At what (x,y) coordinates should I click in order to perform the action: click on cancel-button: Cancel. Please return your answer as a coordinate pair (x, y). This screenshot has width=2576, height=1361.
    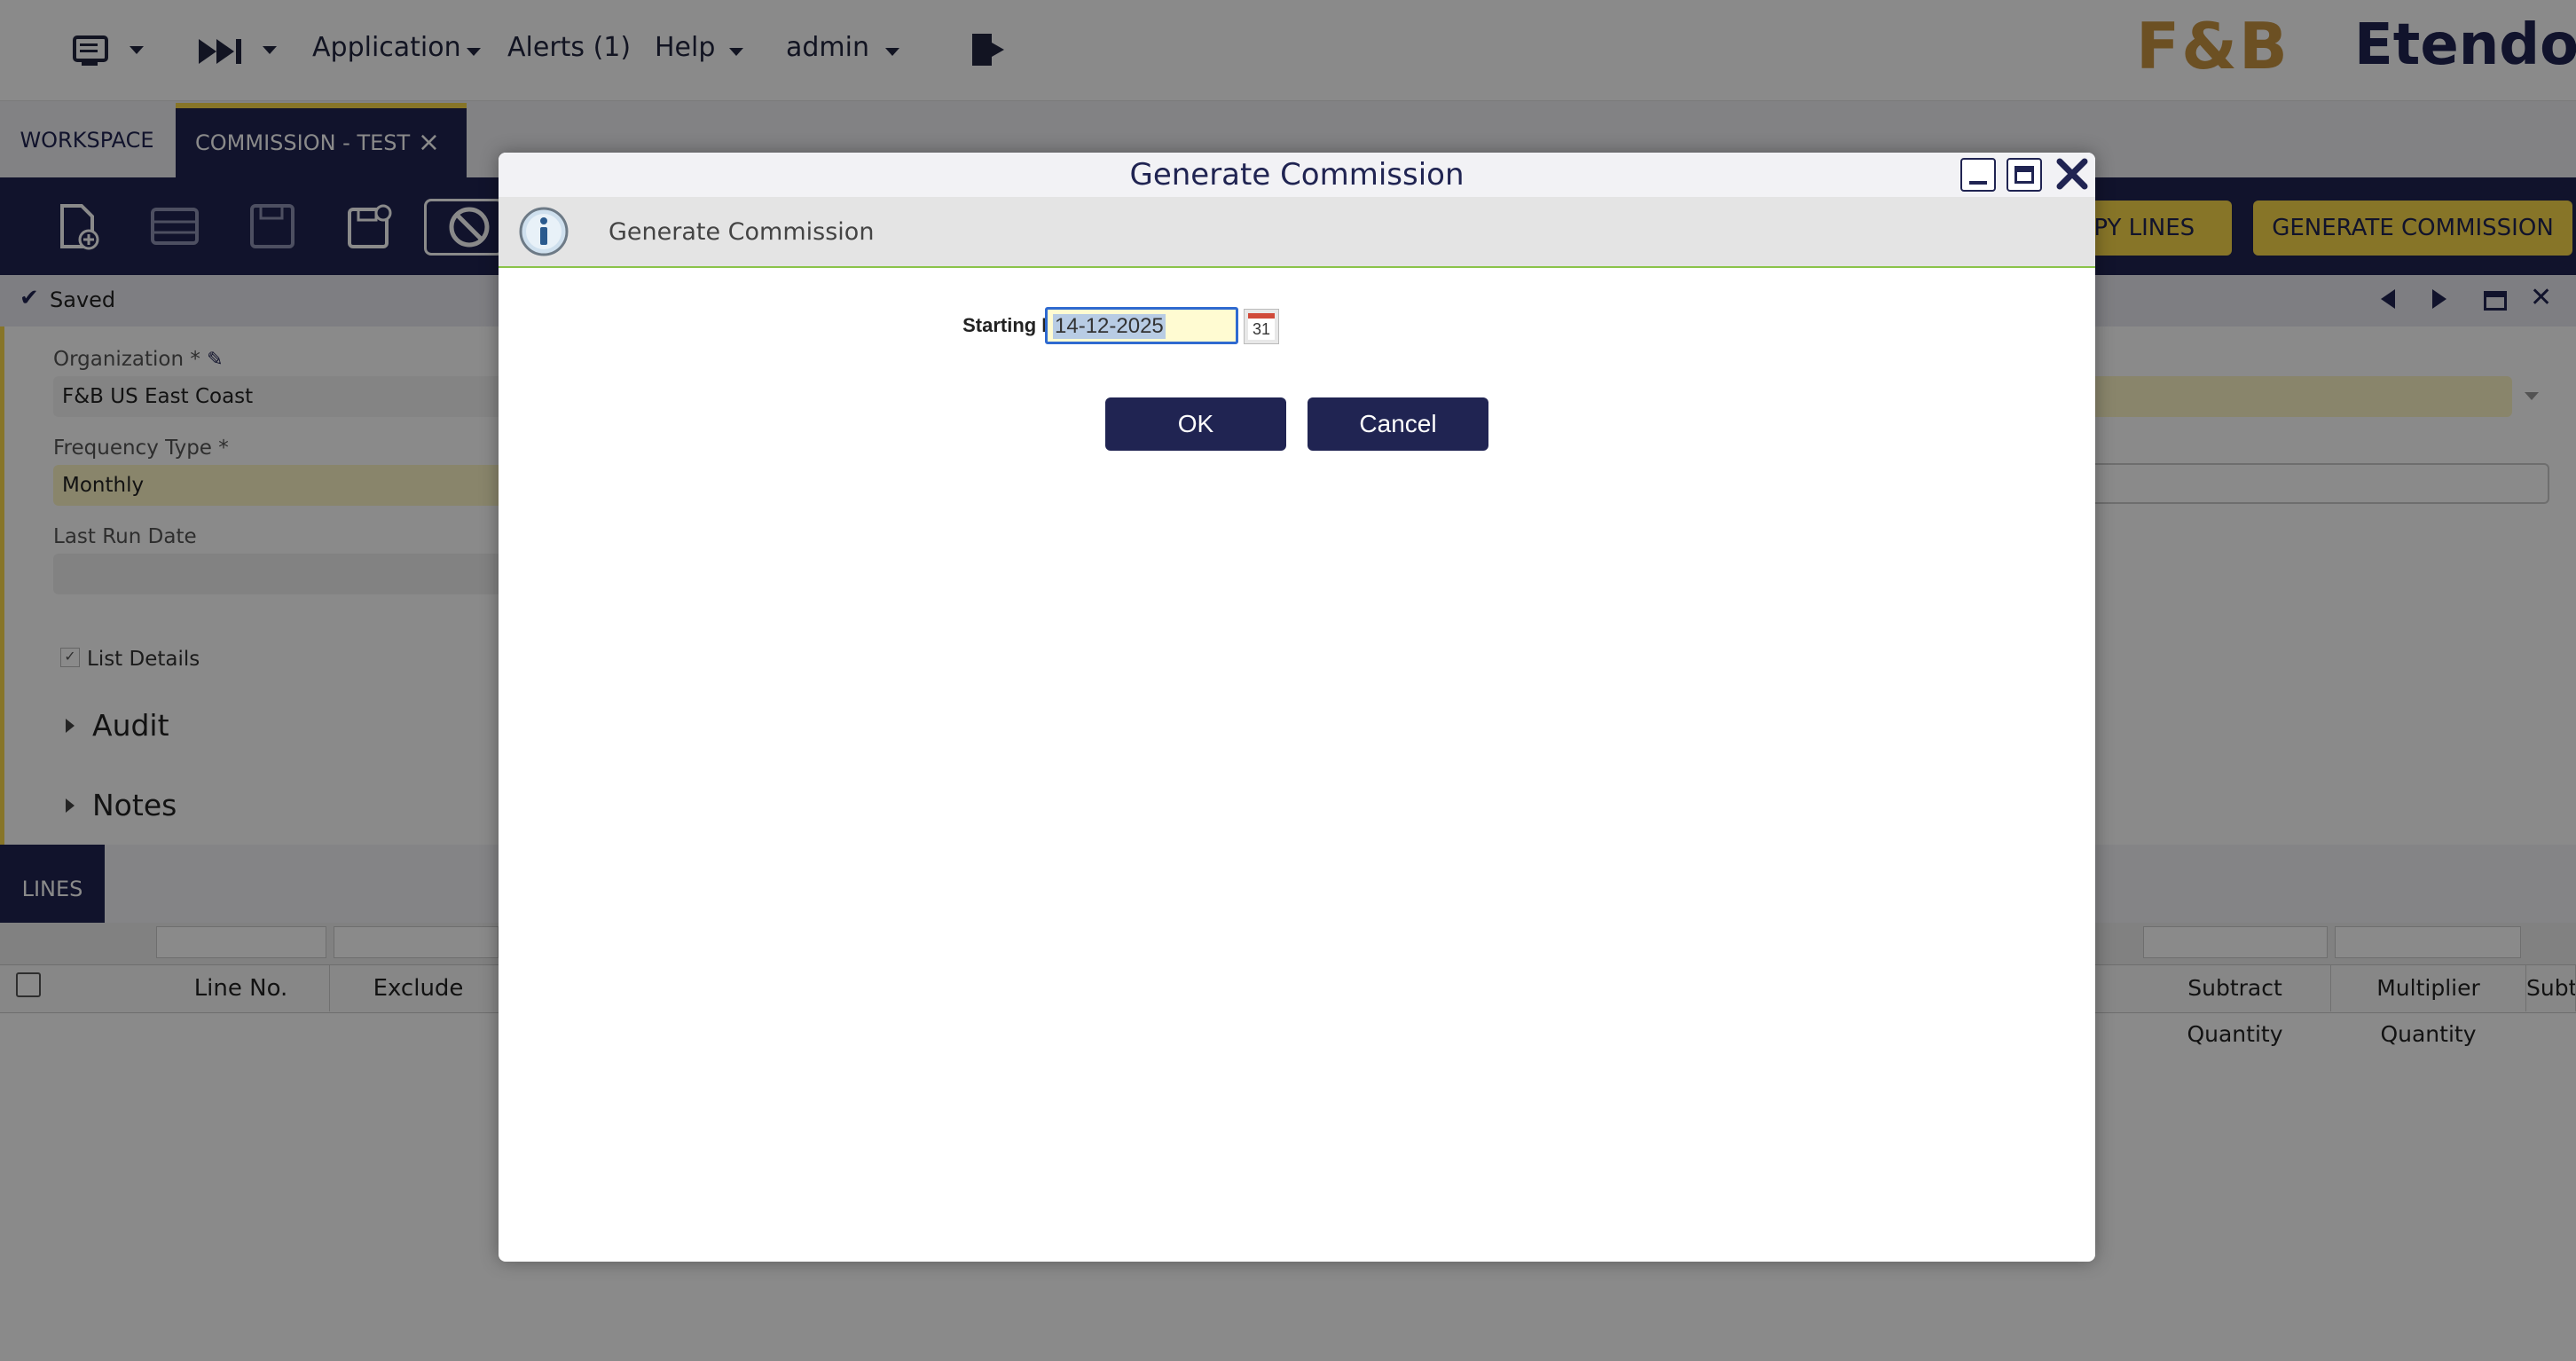
    Looking at the image, I should click on (1398, 424).